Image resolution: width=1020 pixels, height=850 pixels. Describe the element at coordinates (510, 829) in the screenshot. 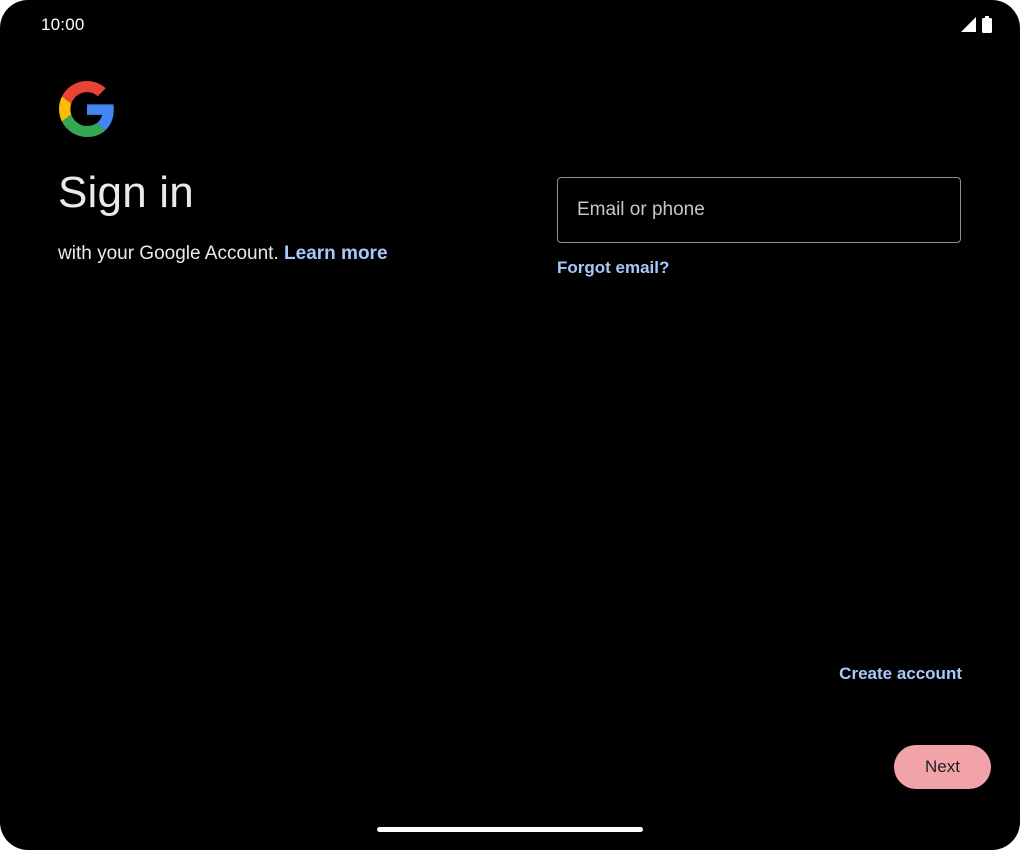

I see `navigation-handle` at that location.